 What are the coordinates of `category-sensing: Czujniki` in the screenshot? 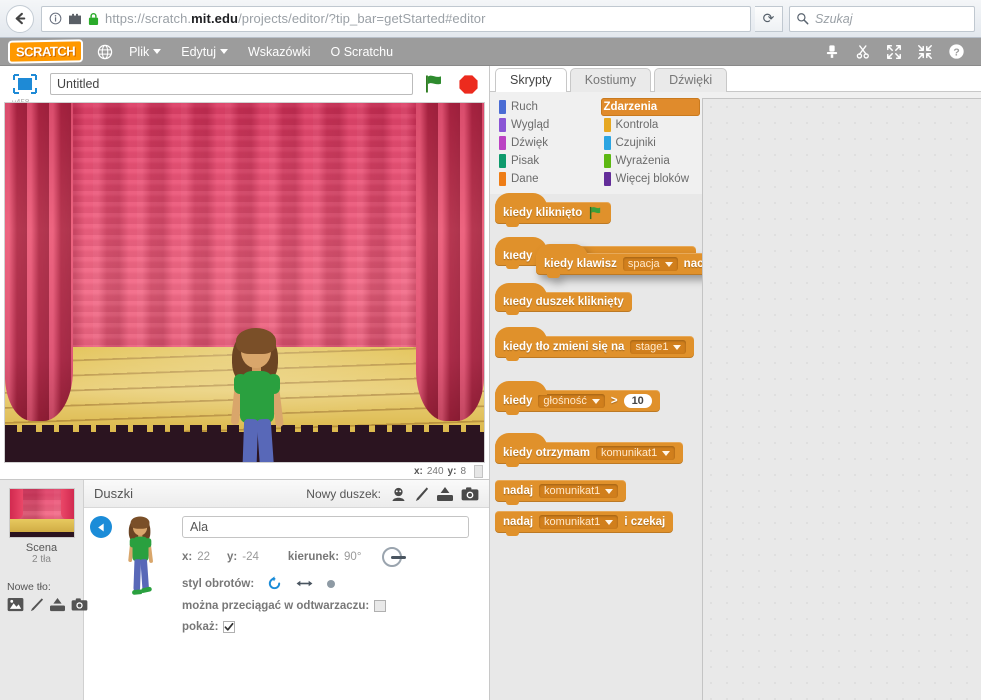 It's located at (651, 143).